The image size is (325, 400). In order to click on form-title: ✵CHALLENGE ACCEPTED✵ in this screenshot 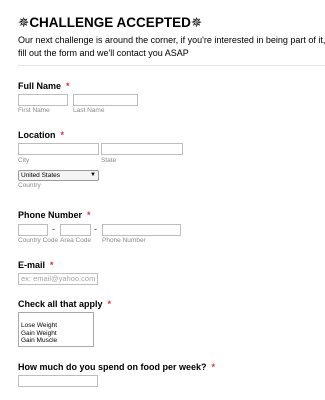, I will do `click(171, 23)`.